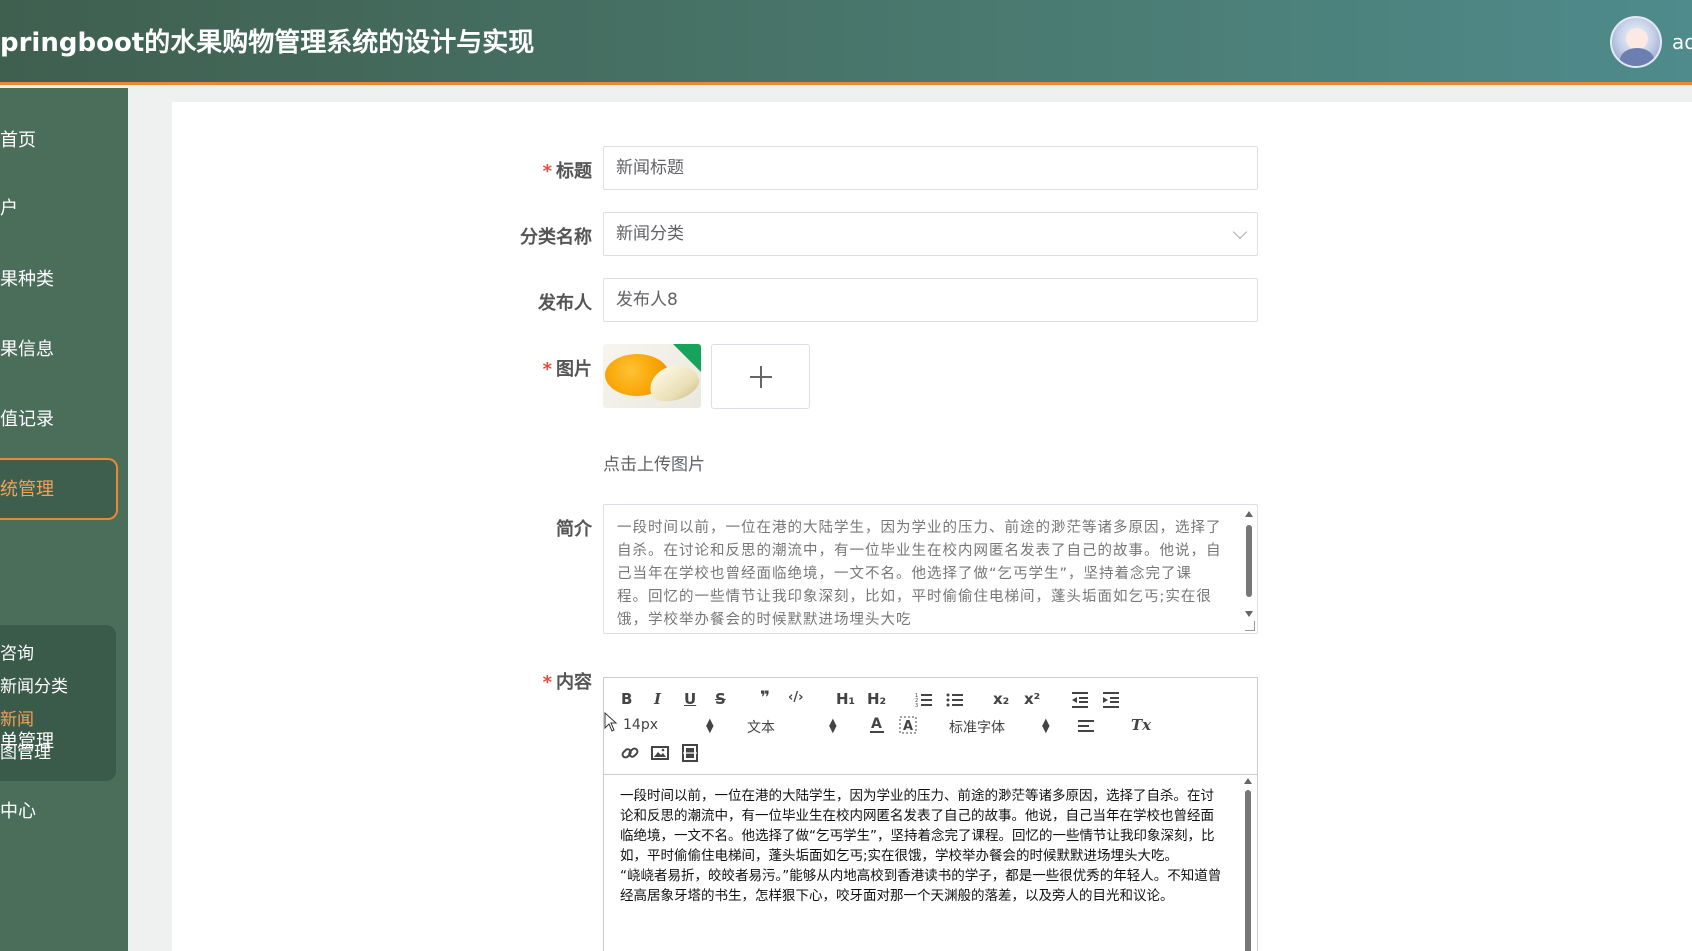 The height and width of the screenshot is (951, 1692). What do you see at coordinates (1001, 699) in the screenshot?
I see `subscript-button: x₂` at bounding box center [1001, 699].